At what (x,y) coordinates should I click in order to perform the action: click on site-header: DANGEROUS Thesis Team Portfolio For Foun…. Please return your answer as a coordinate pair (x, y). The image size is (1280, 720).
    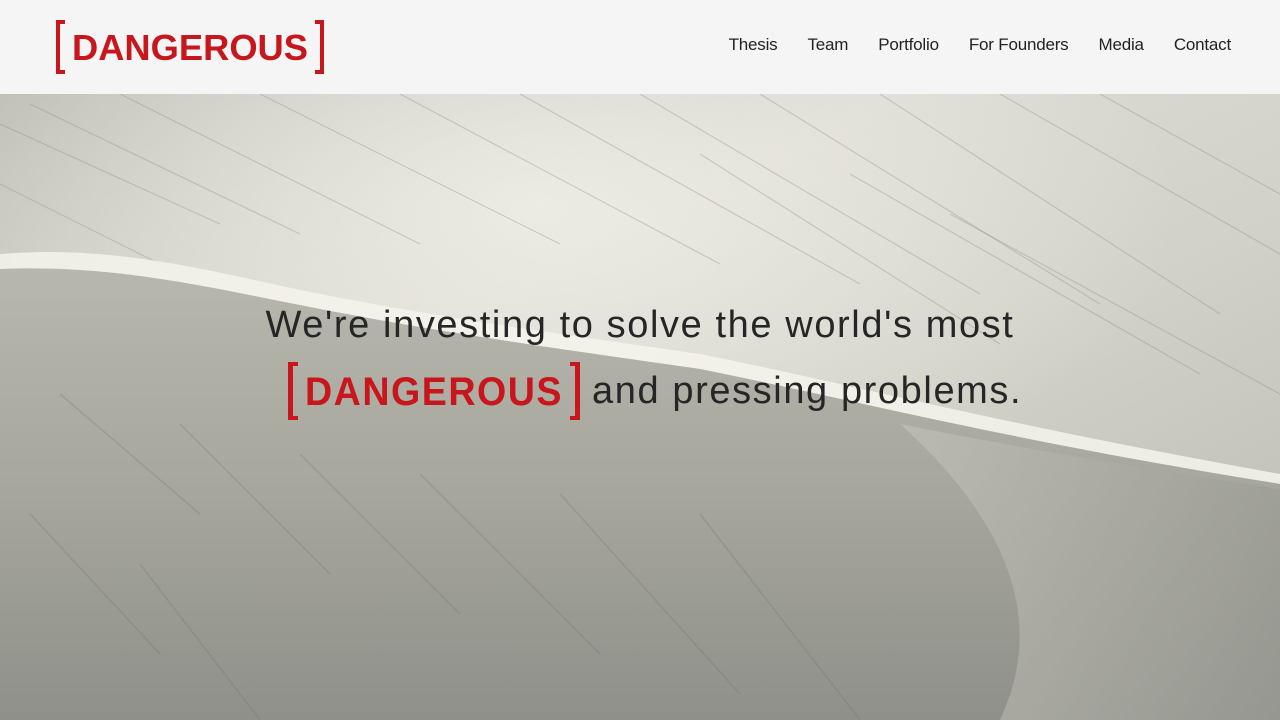
    Looking at the image, I should click on (640, 47).